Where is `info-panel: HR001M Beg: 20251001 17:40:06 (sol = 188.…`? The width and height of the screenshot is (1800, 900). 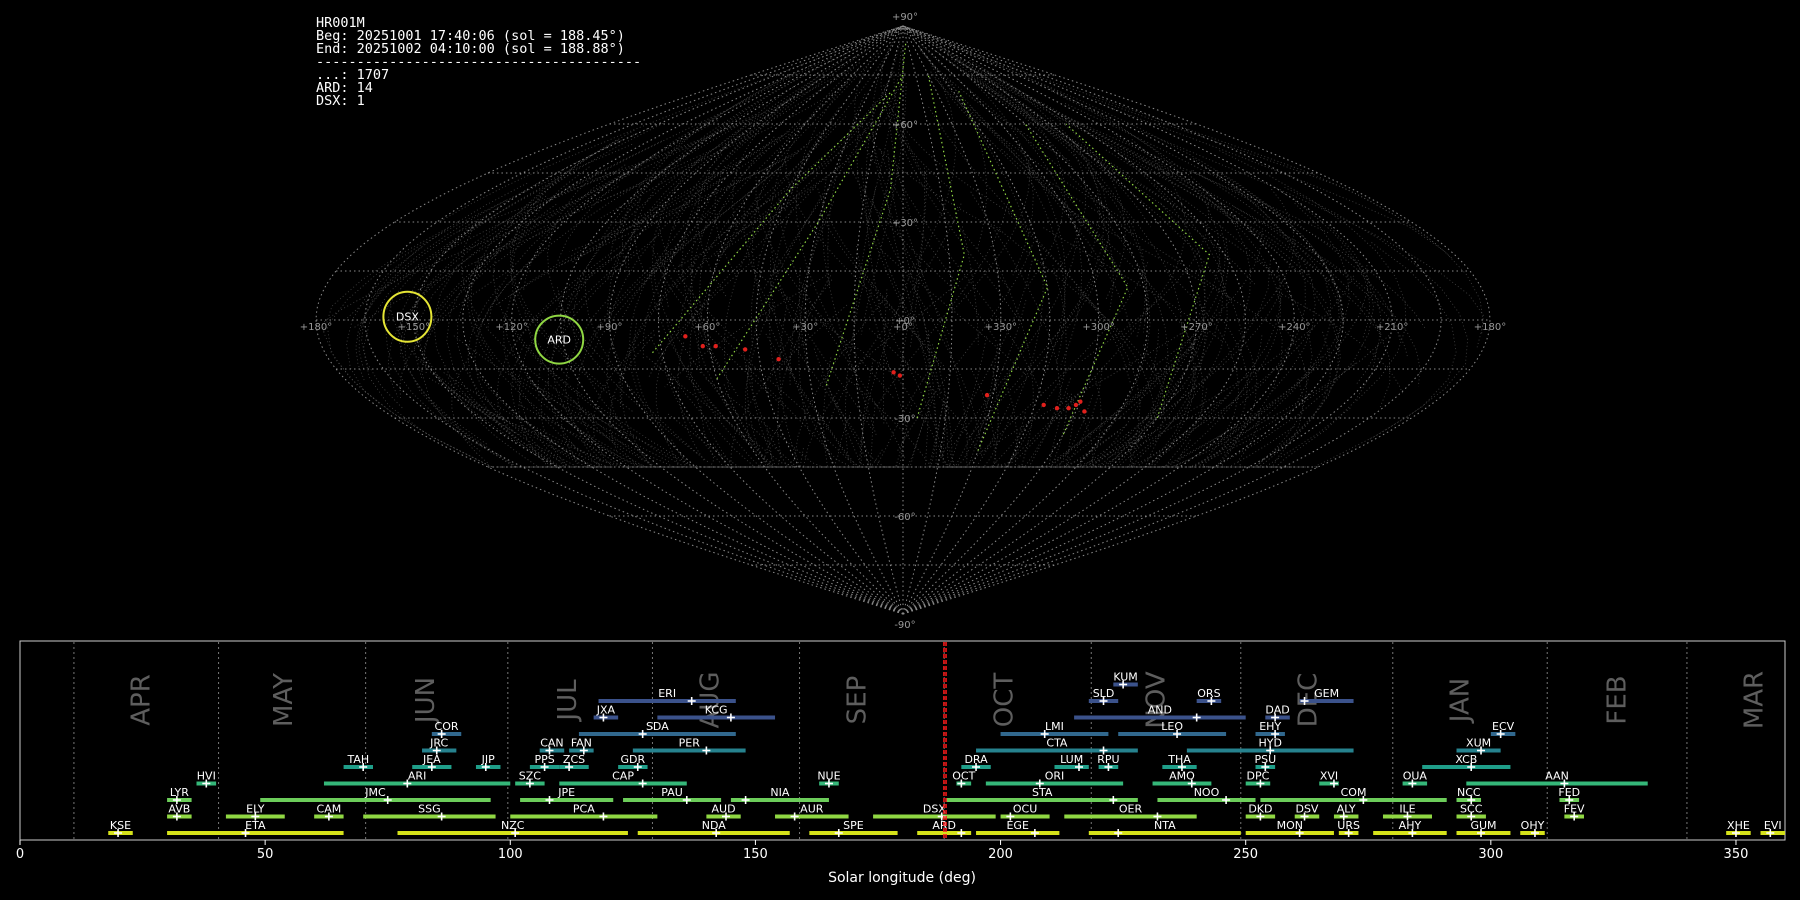
info-panel: HR001M Beg: 20251001 17:40:06 (sol = 188.… is located at coordinates (478, 62).